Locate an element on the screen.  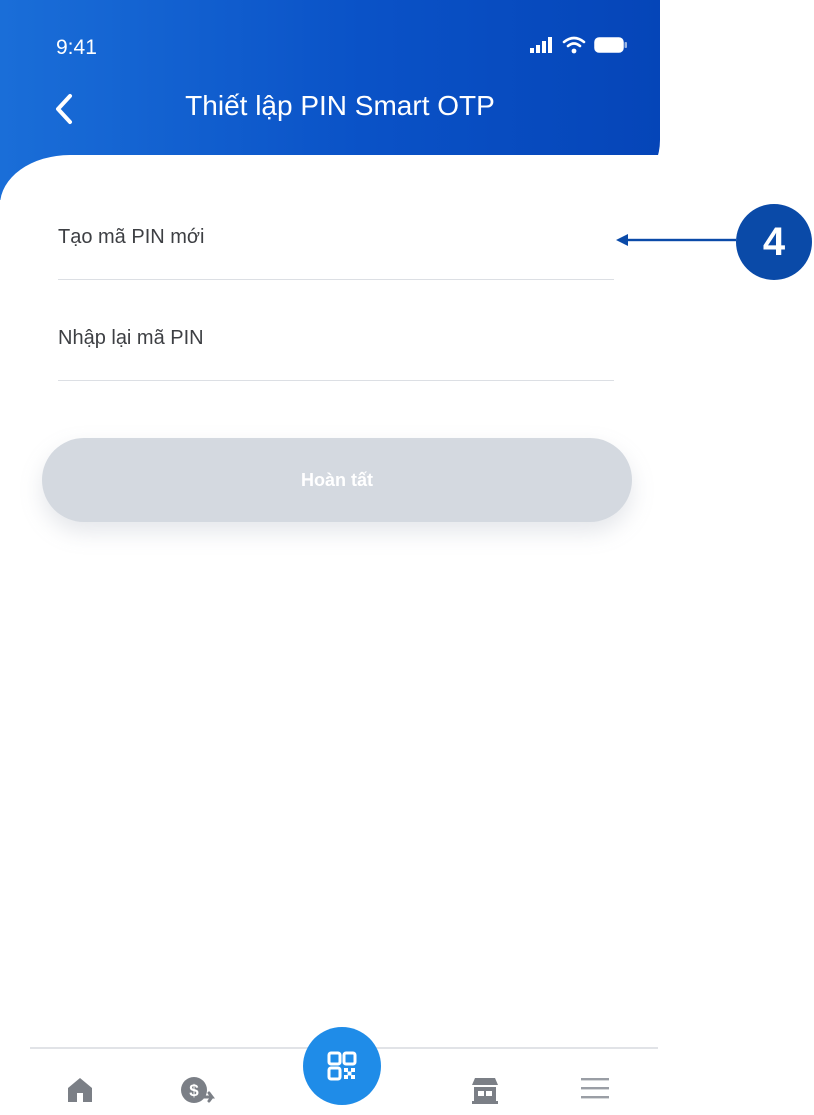
new-pin-field: Tạo mã PIN mới is located at coordinates (338, 245).